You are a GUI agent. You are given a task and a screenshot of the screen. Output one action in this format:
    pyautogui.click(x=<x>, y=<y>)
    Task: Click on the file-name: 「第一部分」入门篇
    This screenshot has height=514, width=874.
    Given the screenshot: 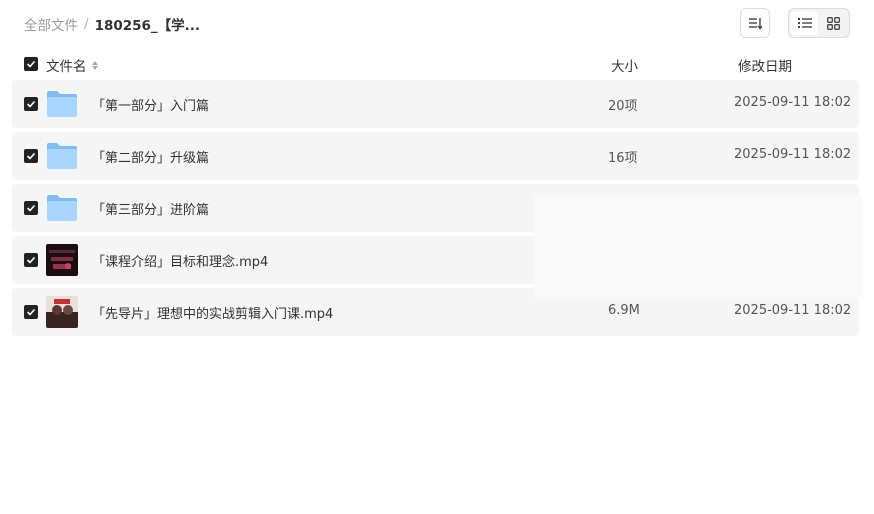 What is the action you would take?
    pyautogui.click(x=150, y=104)
    